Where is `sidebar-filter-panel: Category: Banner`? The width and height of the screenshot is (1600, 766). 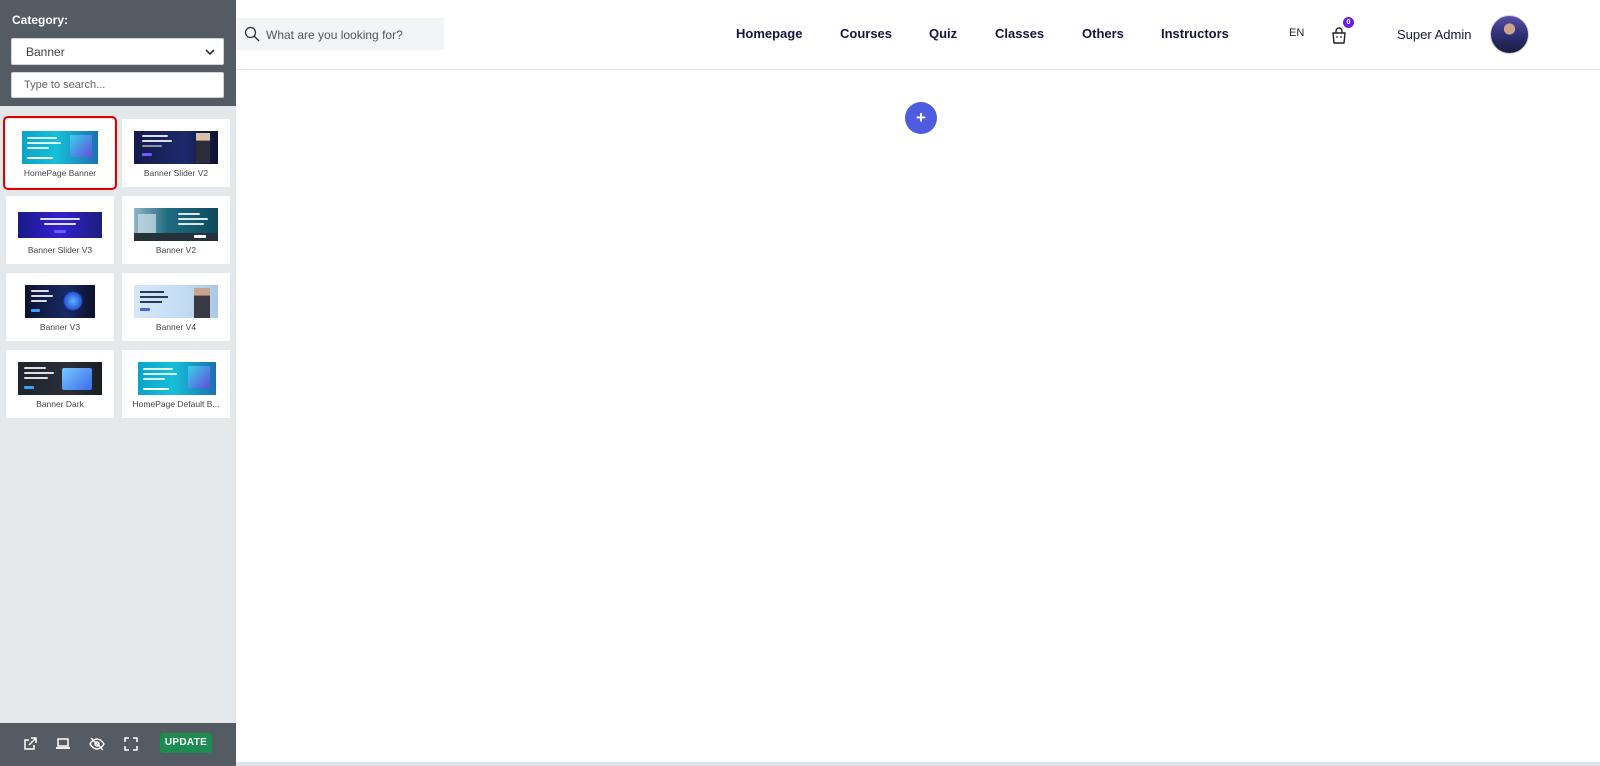 sidebar-filter-panel: Category: Banner is located at coordinates (118, 53).